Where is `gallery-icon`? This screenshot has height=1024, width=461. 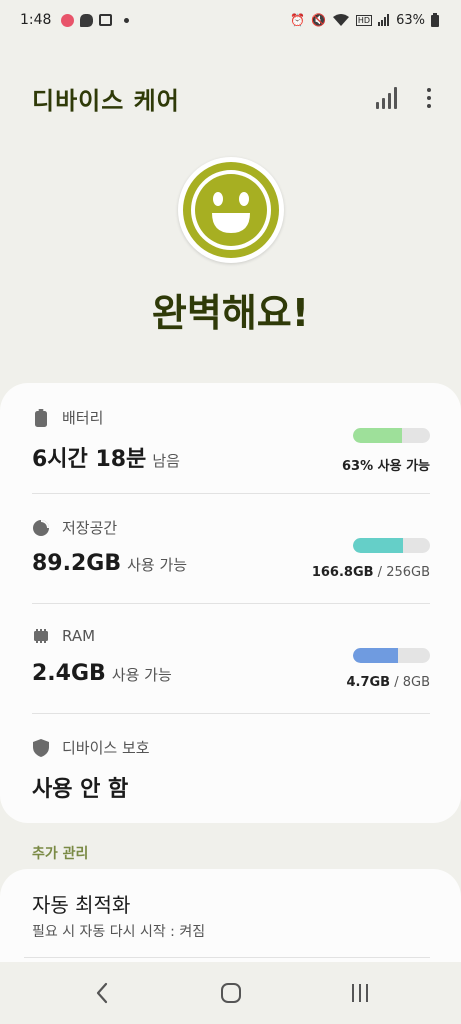 gallery-icon is located at coordinates (106, 20).